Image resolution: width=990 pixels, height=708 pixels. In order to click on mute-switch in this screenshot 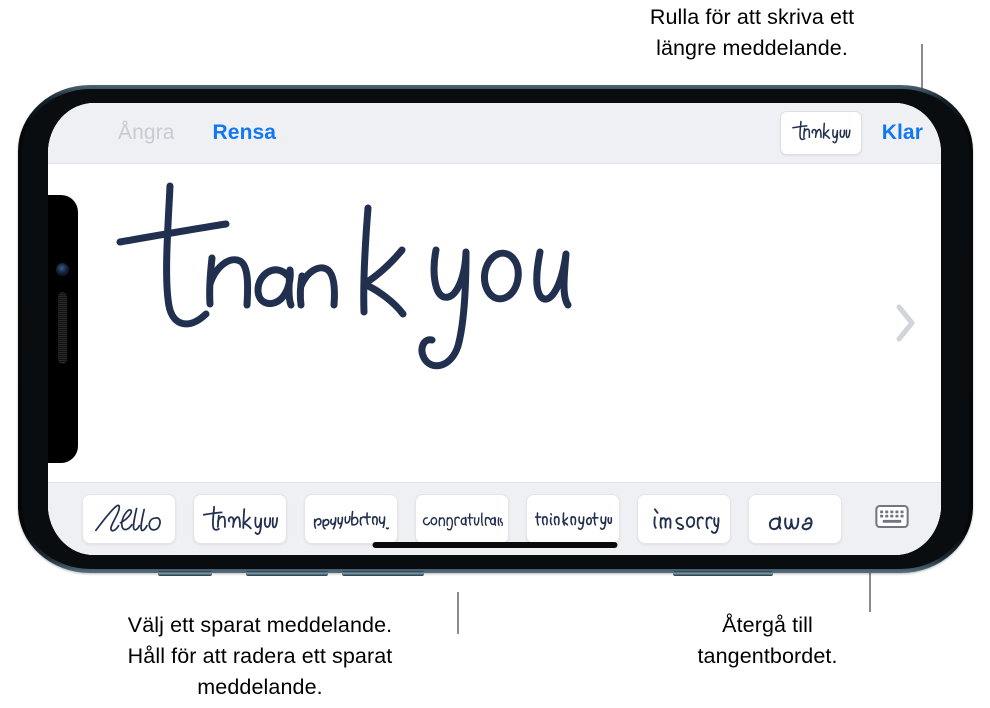, I will do `click(185, 573)`.